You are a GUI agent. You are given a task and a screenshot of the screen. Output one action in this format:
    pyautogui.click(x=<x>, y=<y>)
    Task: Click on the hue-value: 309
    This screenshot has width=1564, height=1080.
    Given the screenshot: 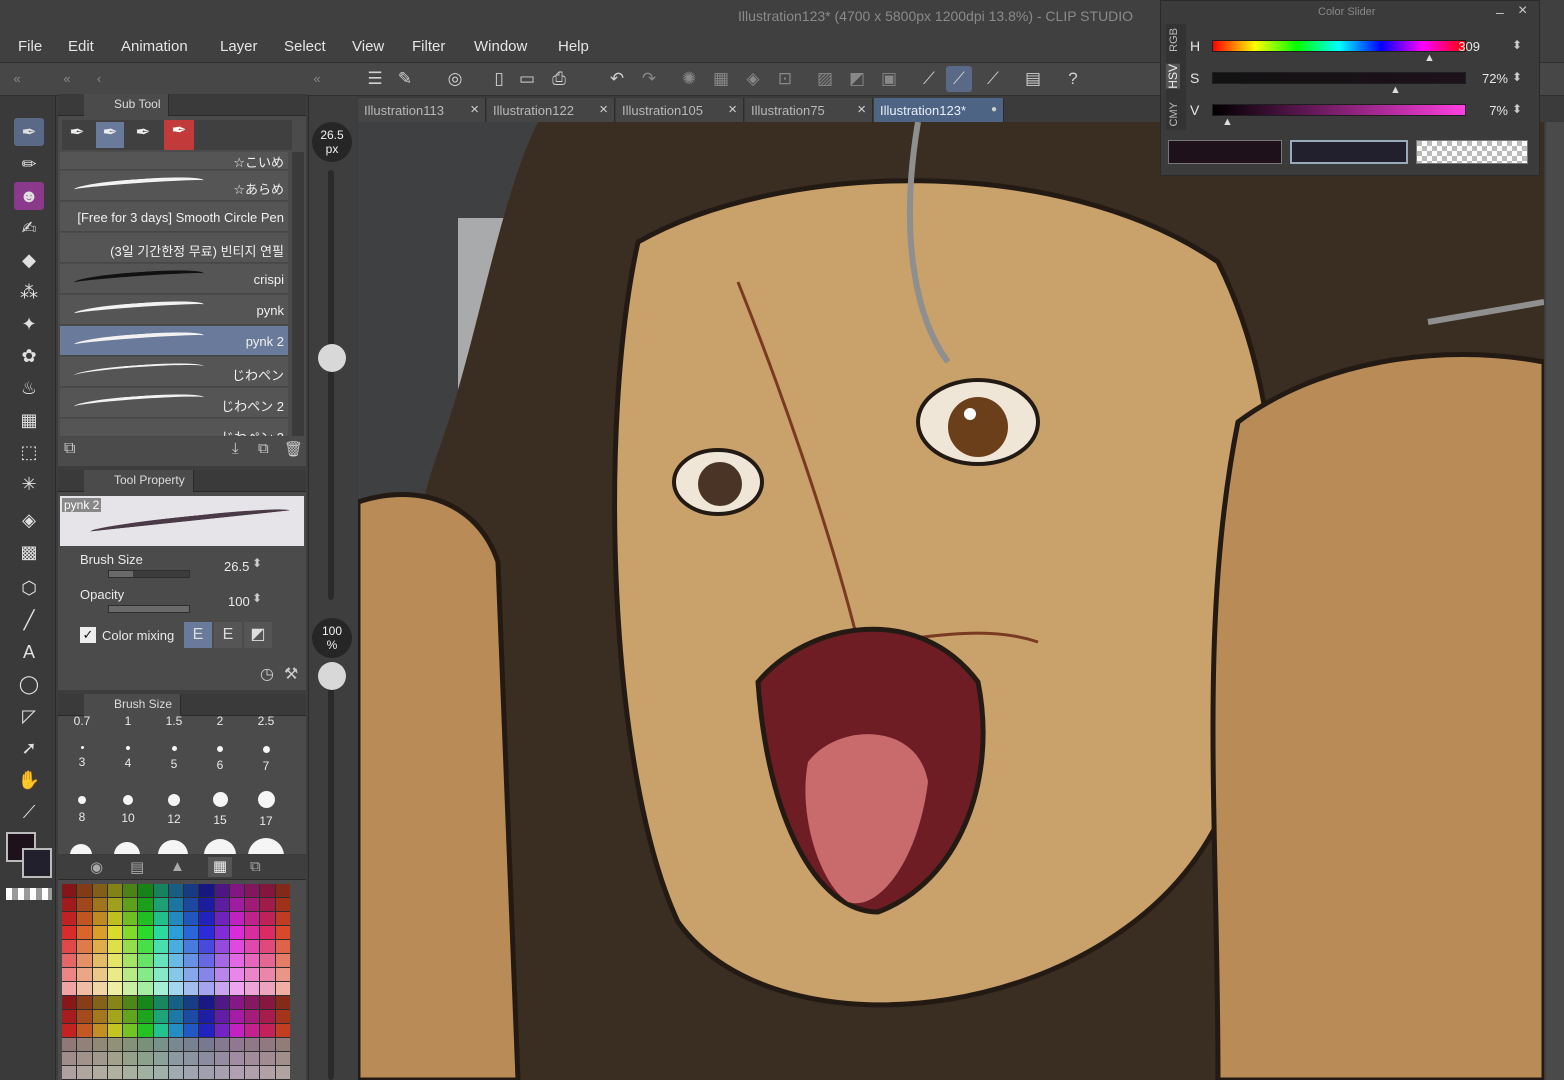 What is the action you would take?
    pyautogui.click(x=1460, y=46)
    